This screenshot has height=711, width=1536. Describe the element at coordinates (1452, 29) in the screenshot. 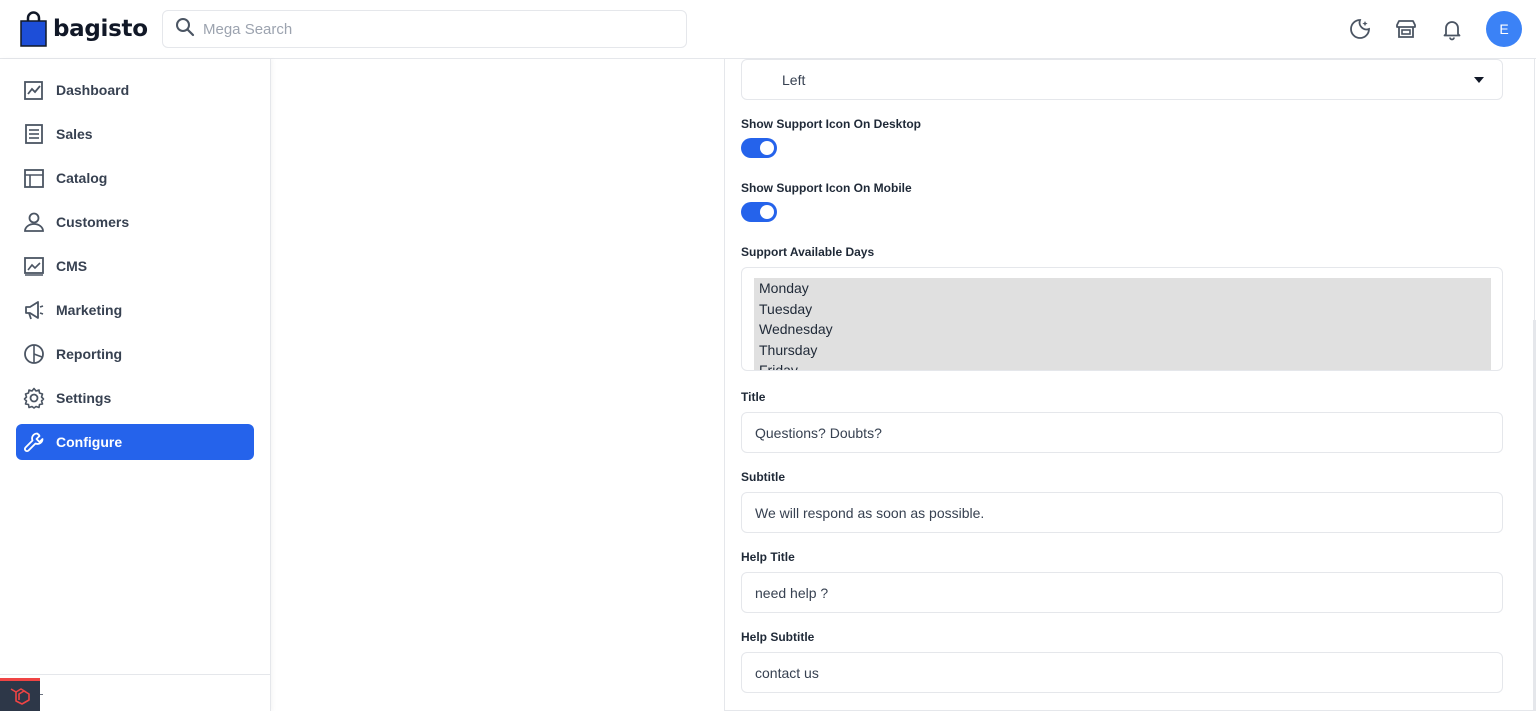

I see `notification-bell-icon` at that location.